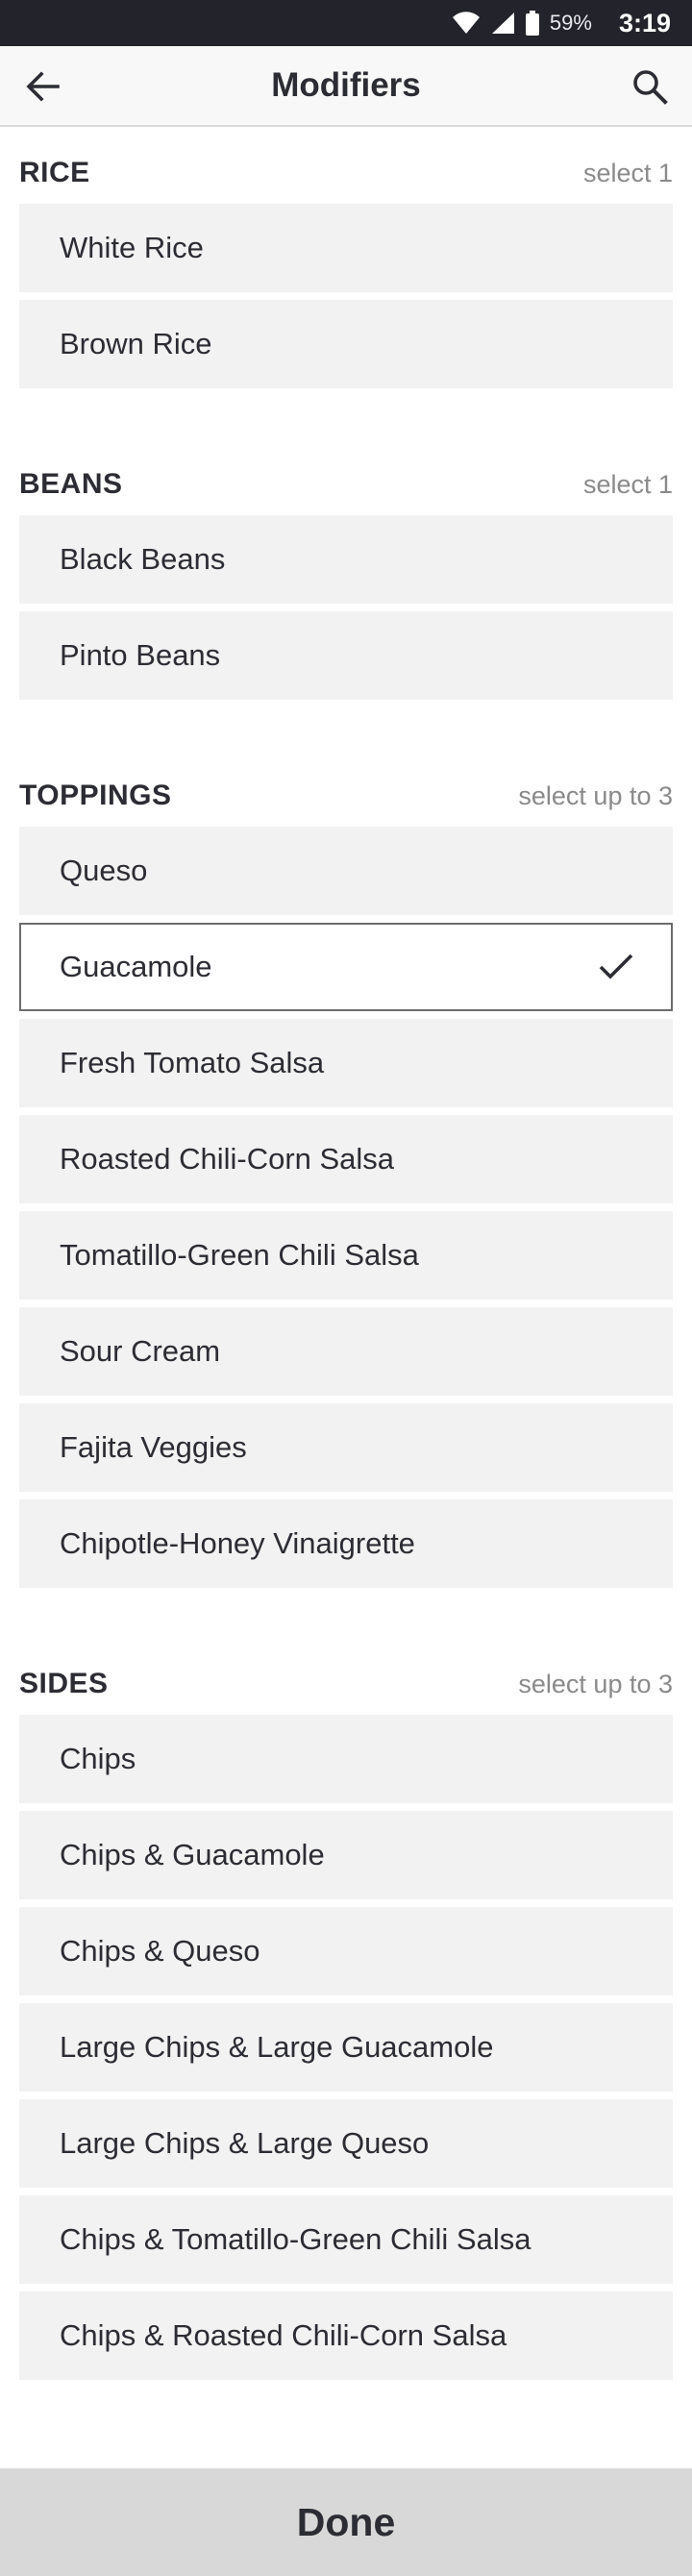  What do you see at coordinates (346, 1759) in the screenshot?
I see `option-item: Chips` at bounding box center [346, 1759].